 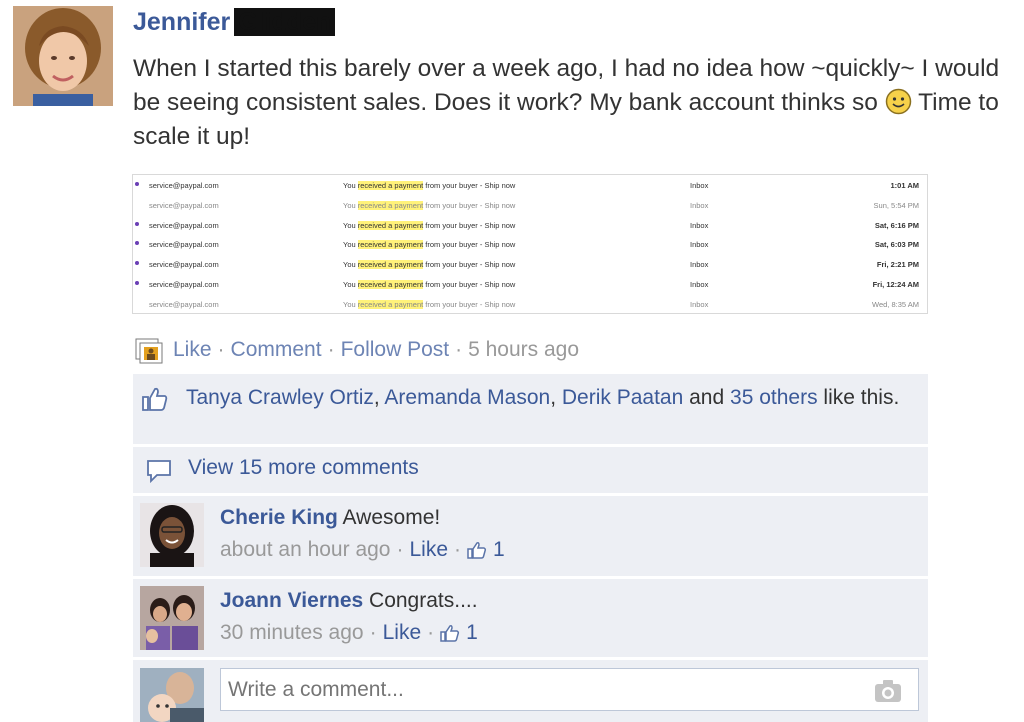 I want to click on view-more-comments-label: View 15 more comments, so click(x=303, y=468).